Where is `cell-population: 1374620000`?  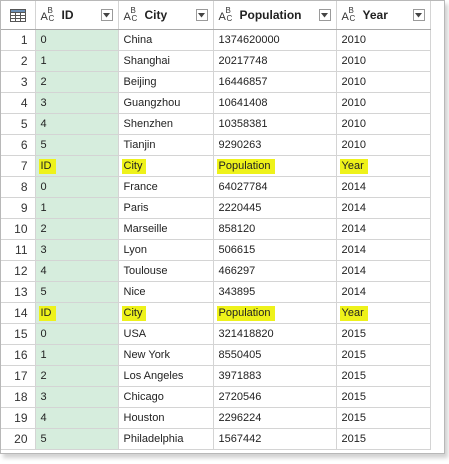
cell-population: 1374620000 is located at coordinates (275, 40).